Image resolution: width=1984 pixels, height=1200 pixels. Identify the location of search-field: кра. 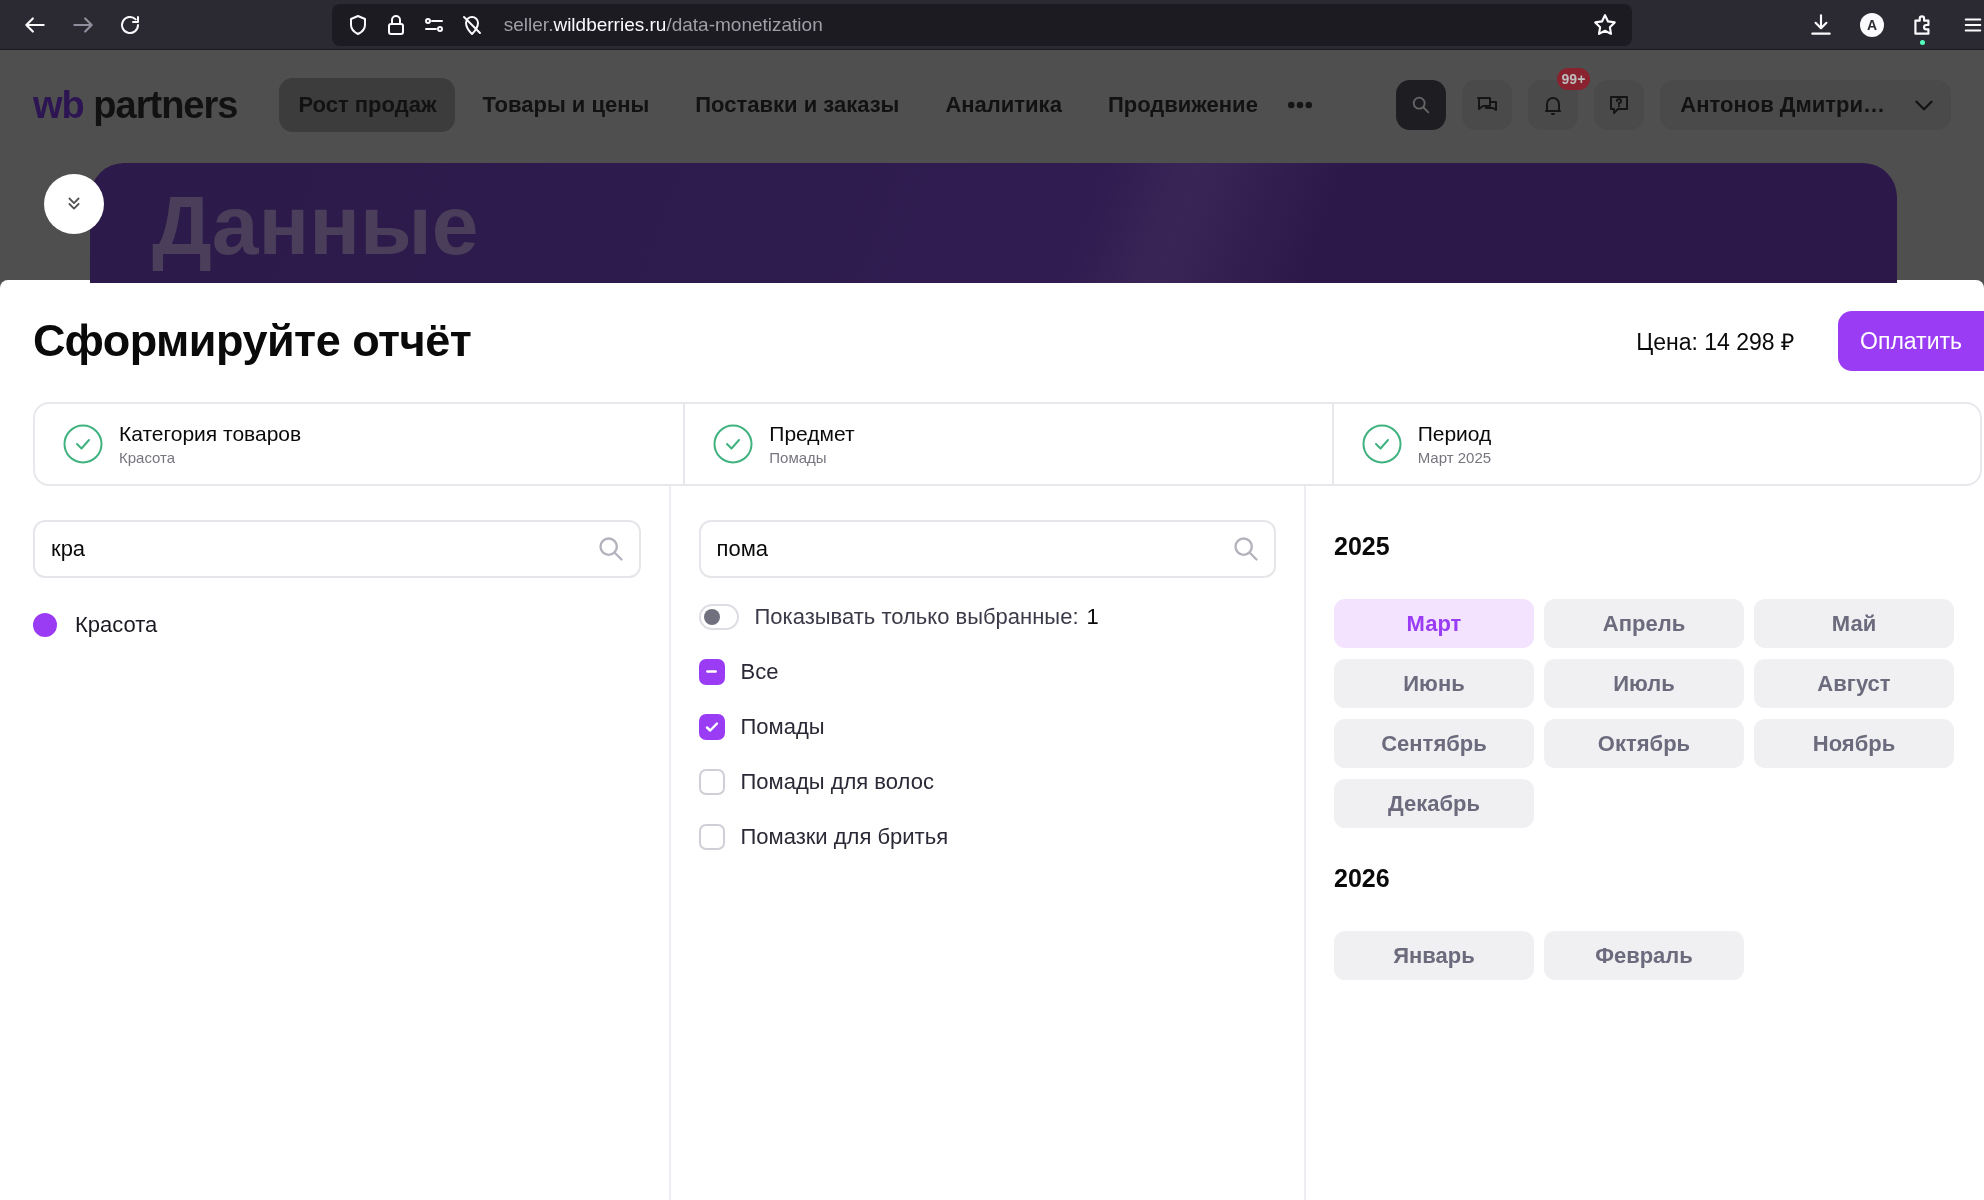
(337, 549).